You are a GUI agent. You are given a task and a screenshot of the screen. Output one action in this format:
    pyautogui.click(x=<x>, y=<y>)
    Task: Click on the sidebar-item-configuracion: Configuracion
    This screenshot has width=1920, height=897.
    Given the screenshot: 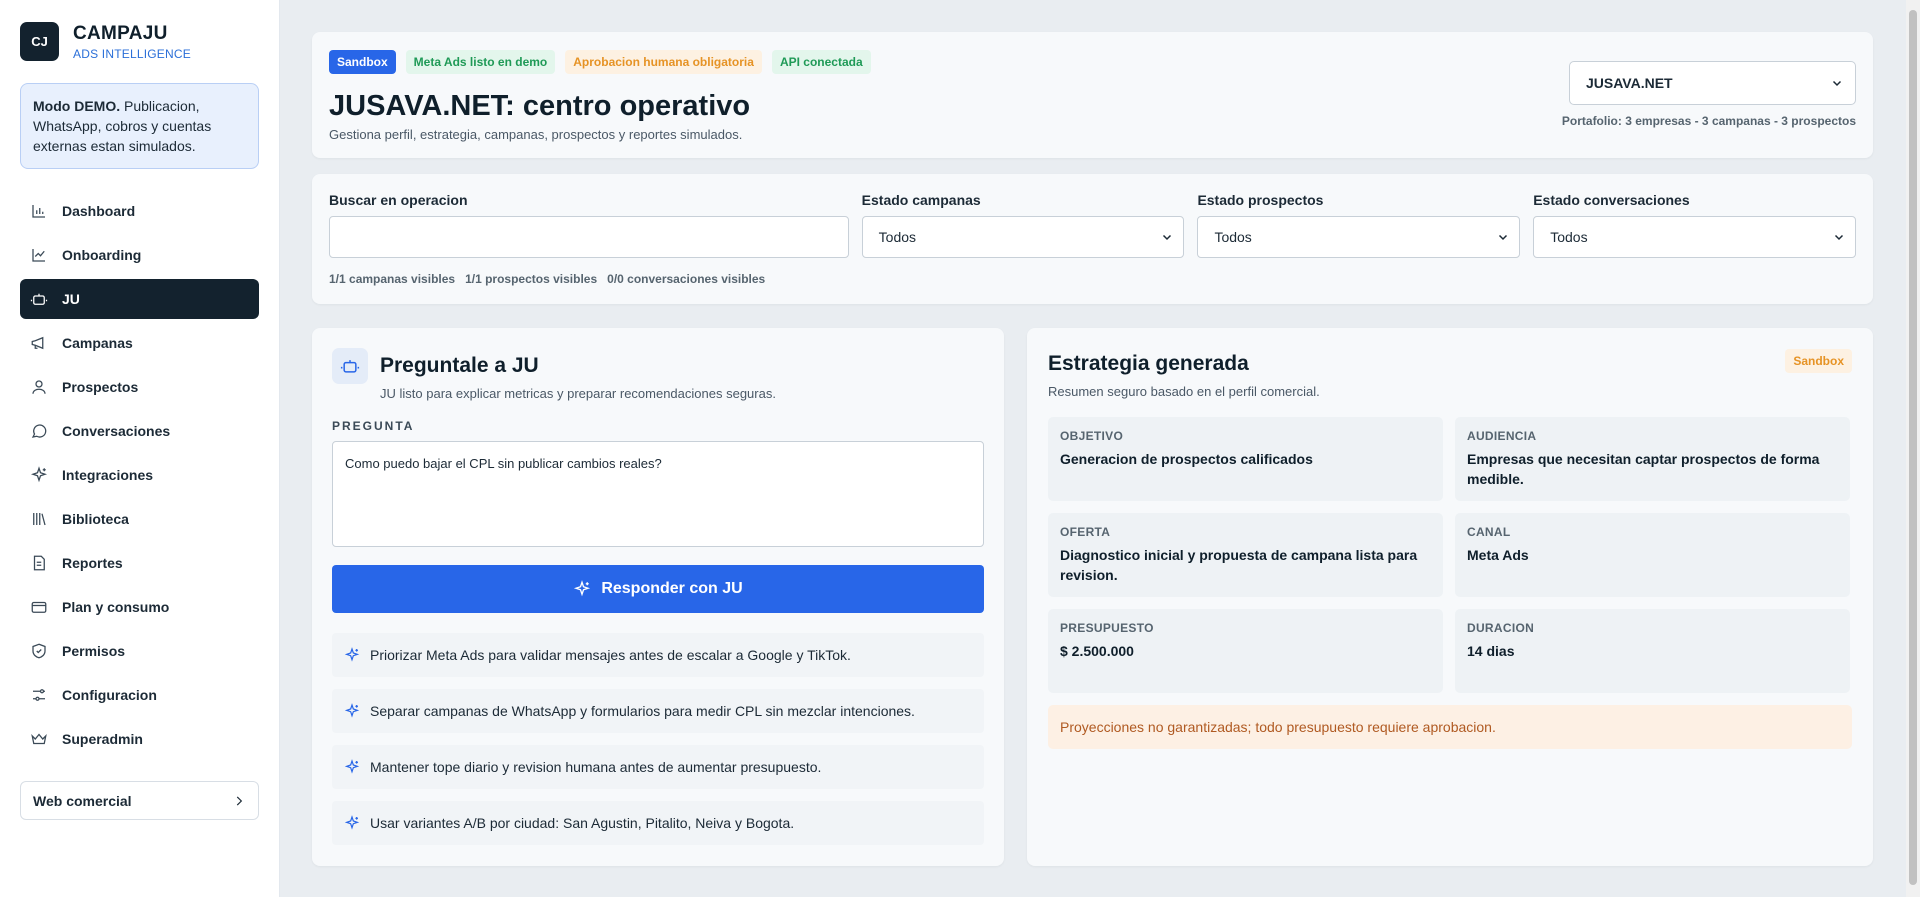 What is the action you would take?
    pyautogui.click(x=139, y=695)
    